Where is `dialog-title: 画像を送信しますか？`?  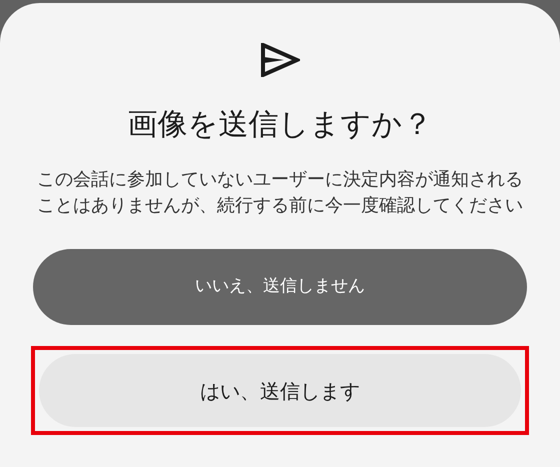
dialog-title: 画像を送信しますか？ is located at coordinates (280, 125).